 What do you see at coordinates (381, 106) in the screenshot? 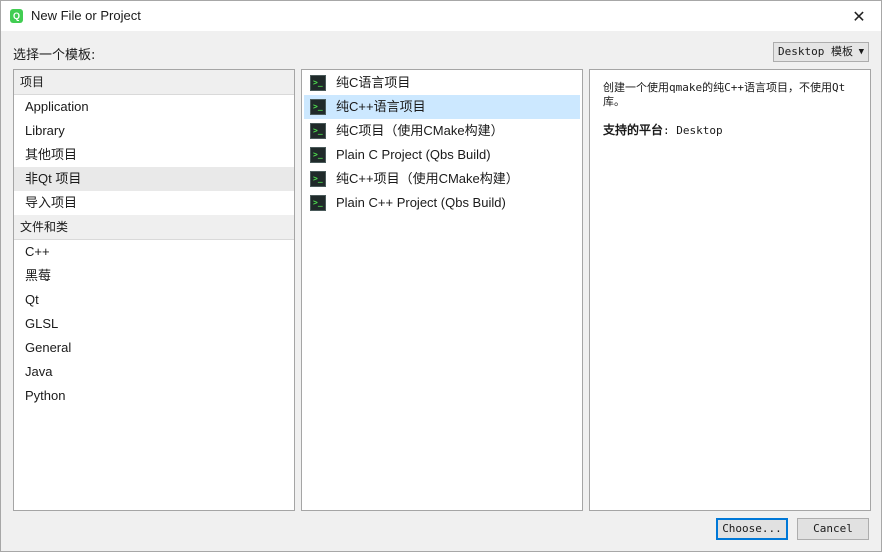
I see `template-item-label: 纯C++语言项目` at bounding box center [381, 106].